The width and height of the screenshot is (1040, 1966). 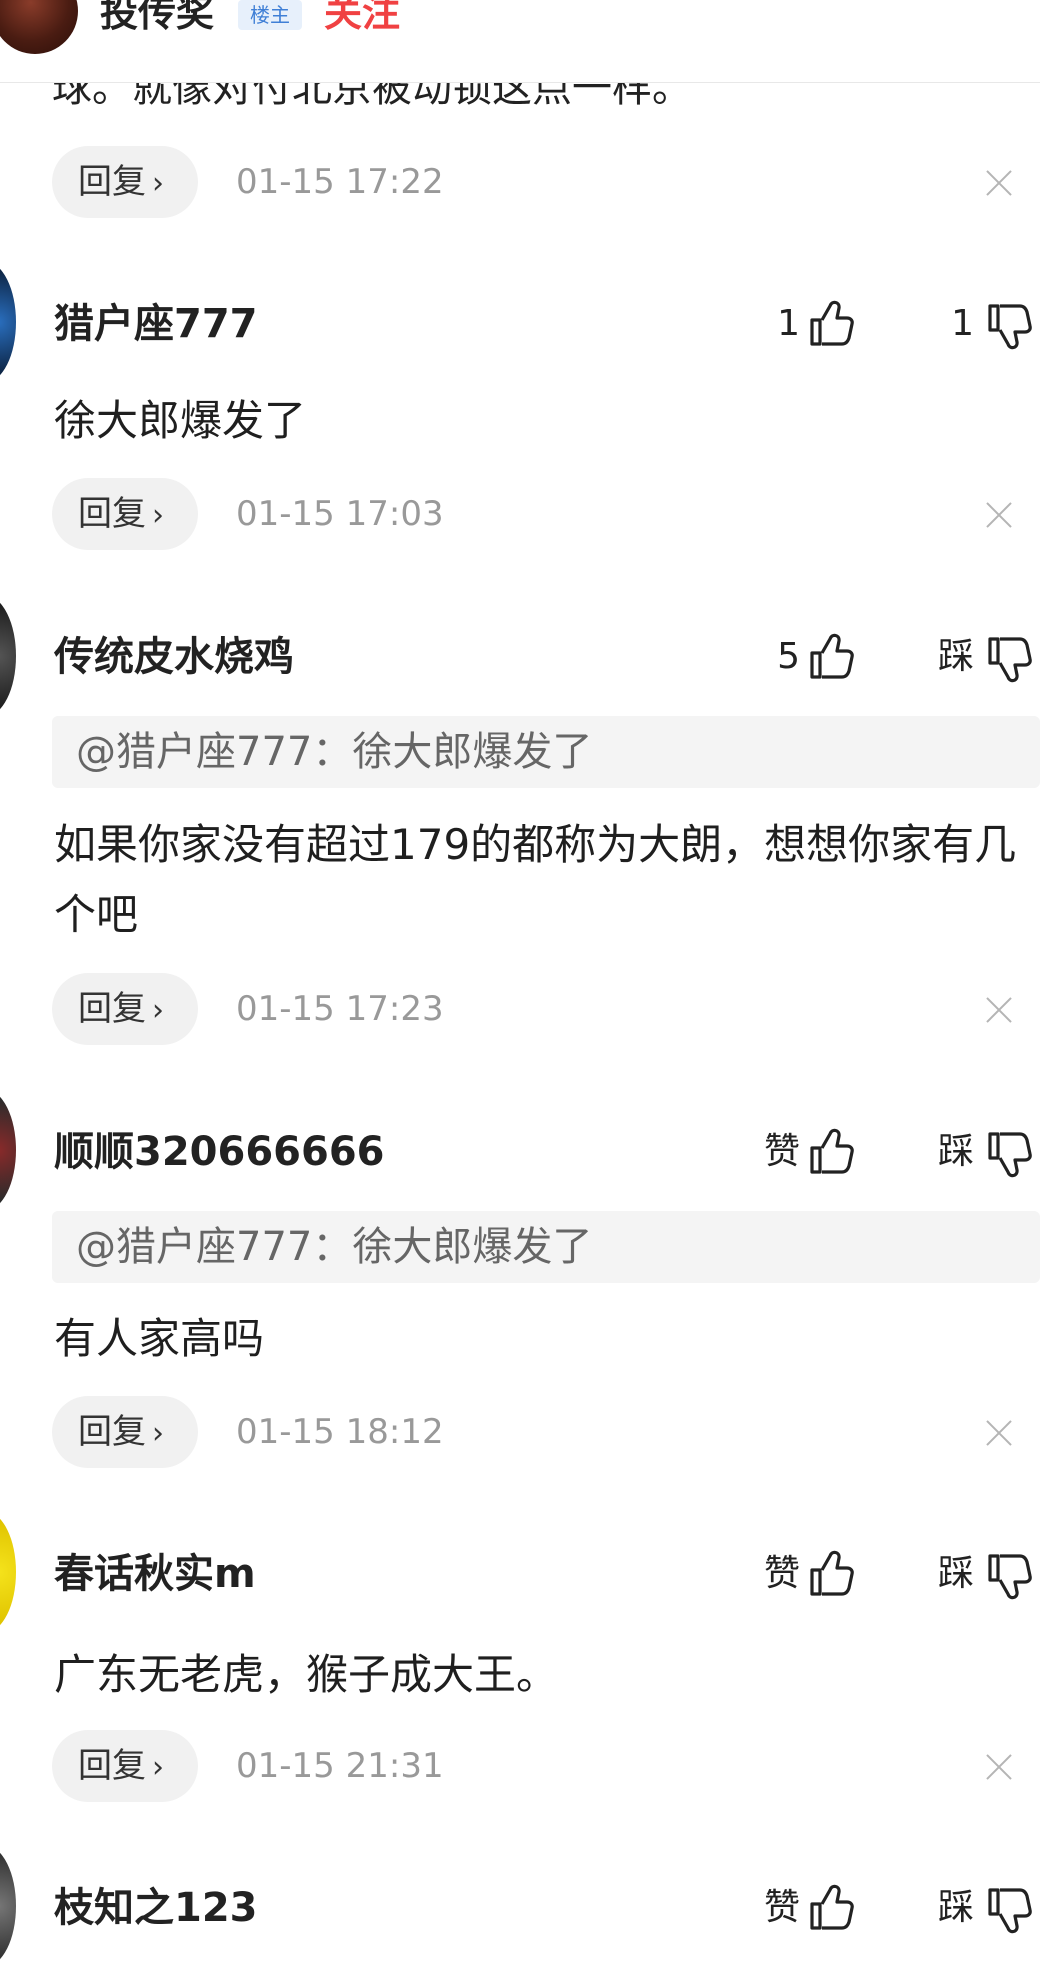 What do you see at coordinates (157, 19) in the screenshot?
I see `op-username: 投传奖` at bounding box center [157, 19].